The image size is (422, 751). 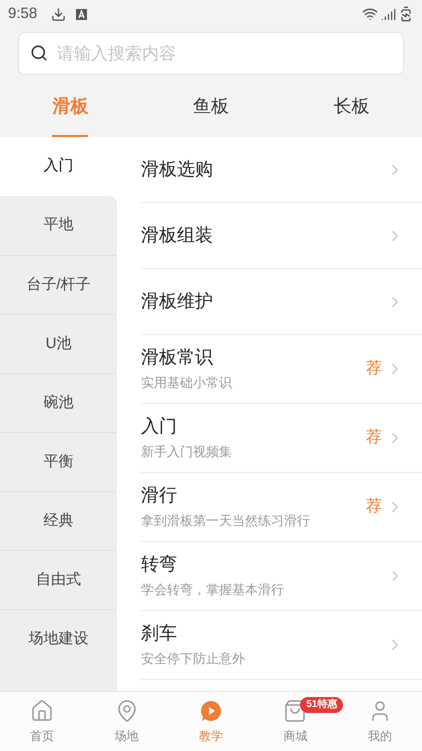 What do you see at coordinates (39, 53) in the screenshot?
I see `search-icon` at bounding box center [39, 53].